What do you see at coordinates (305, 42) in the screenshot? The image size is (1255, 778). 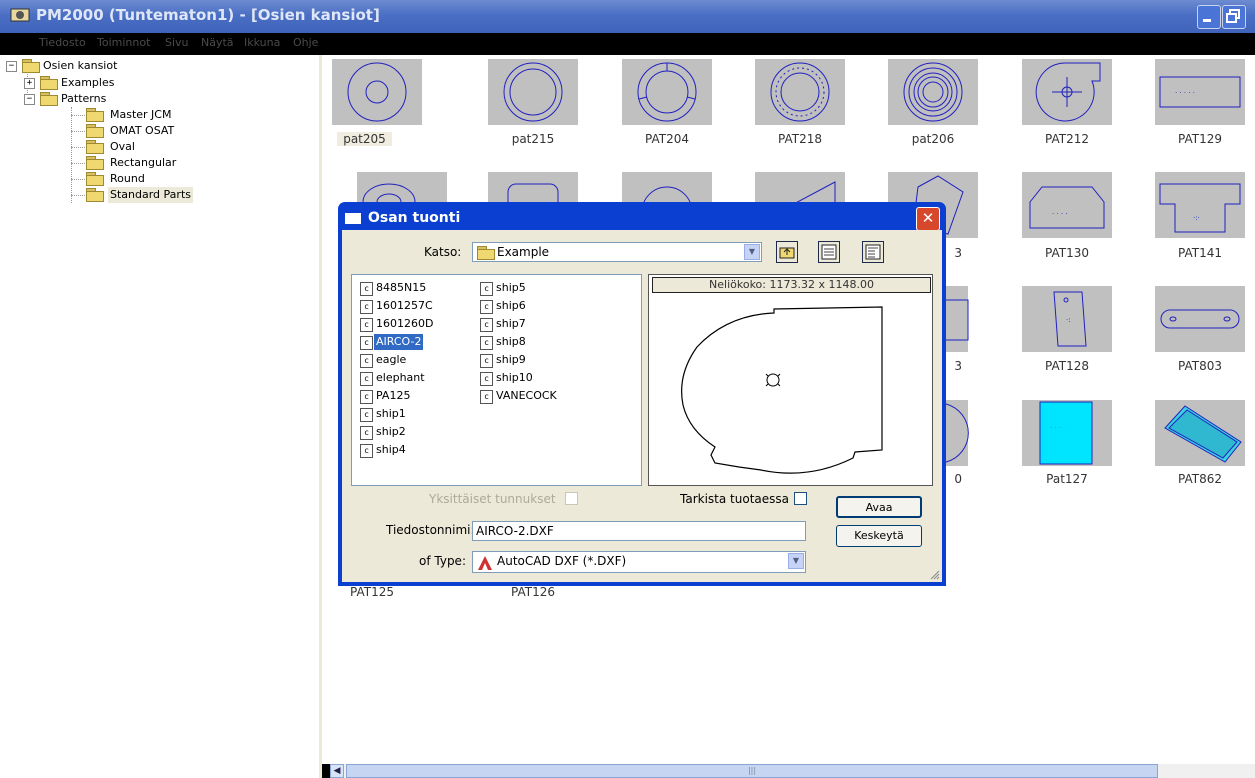 I see `menu-ohje: Ohje` at bounding box center [305, 42].